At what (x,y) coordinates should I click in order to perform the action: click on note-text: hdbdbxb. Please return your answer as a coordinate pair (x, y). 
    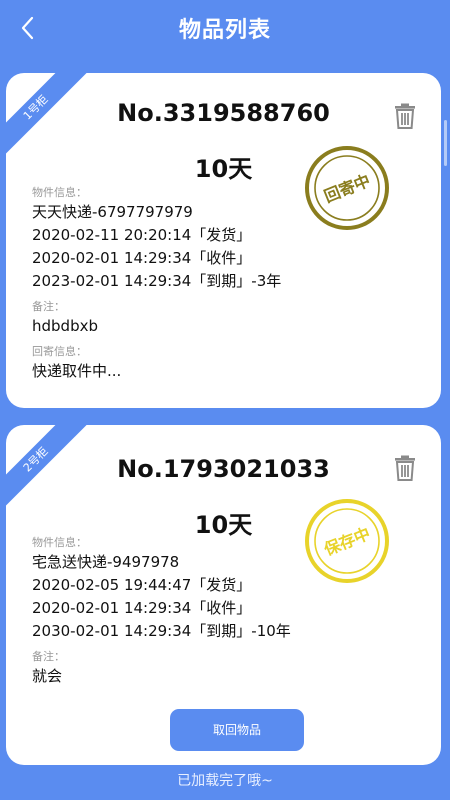
    Looking at the image, I should click on (65, 326).